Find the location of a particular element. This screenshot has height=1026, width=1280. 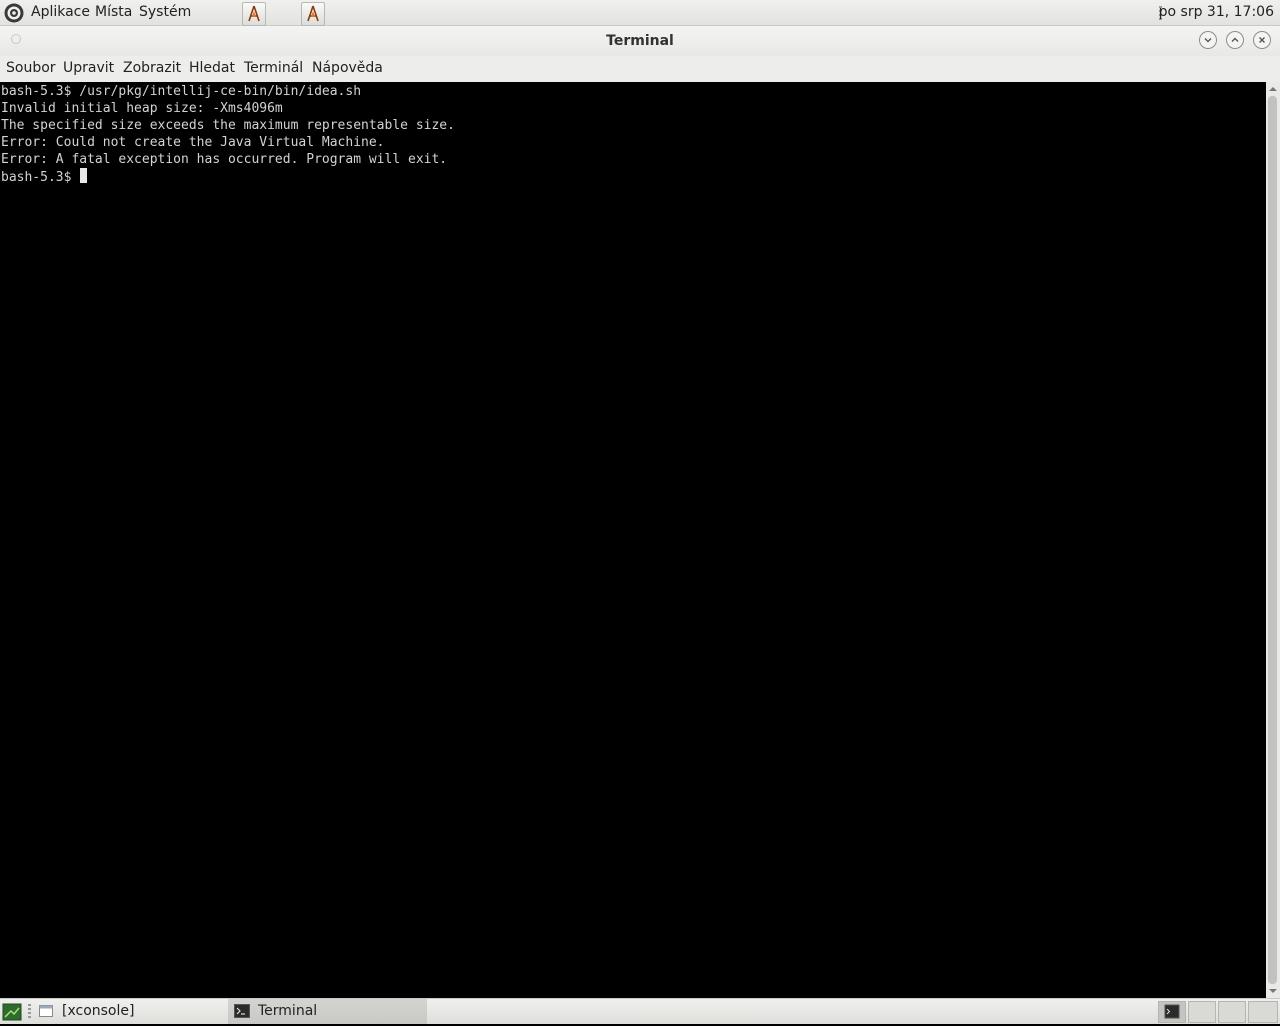

minimize-icon is located at coordinates (1208, 40).